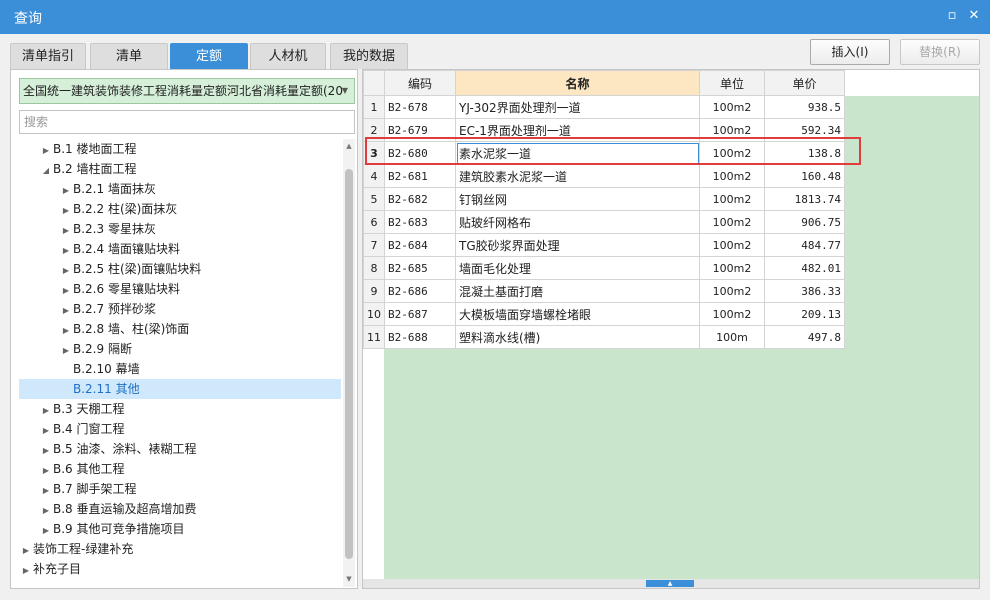  What do you see at coordinates (804, 153) in the screenshot?
I see `price-cell: 138.8` at bounding box center [804, 153].